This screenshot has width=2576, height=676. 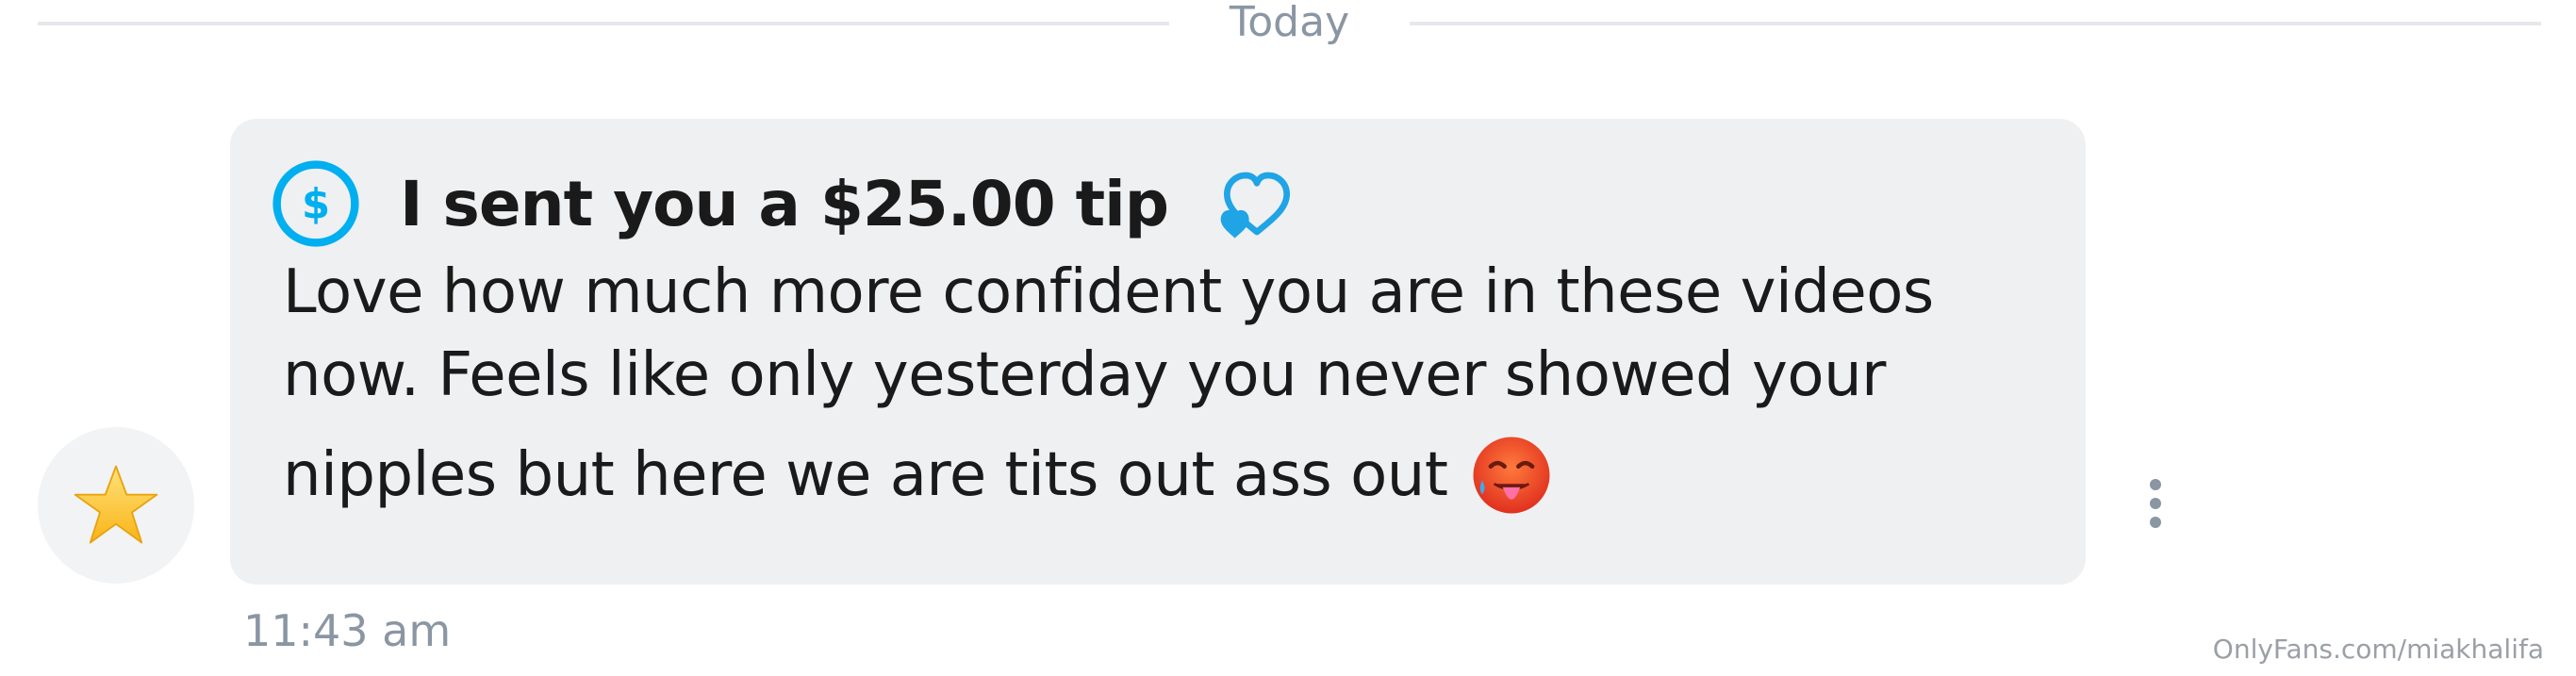 I want to click on message-timestamp: 11:43 am, so click(x=347, y=630).